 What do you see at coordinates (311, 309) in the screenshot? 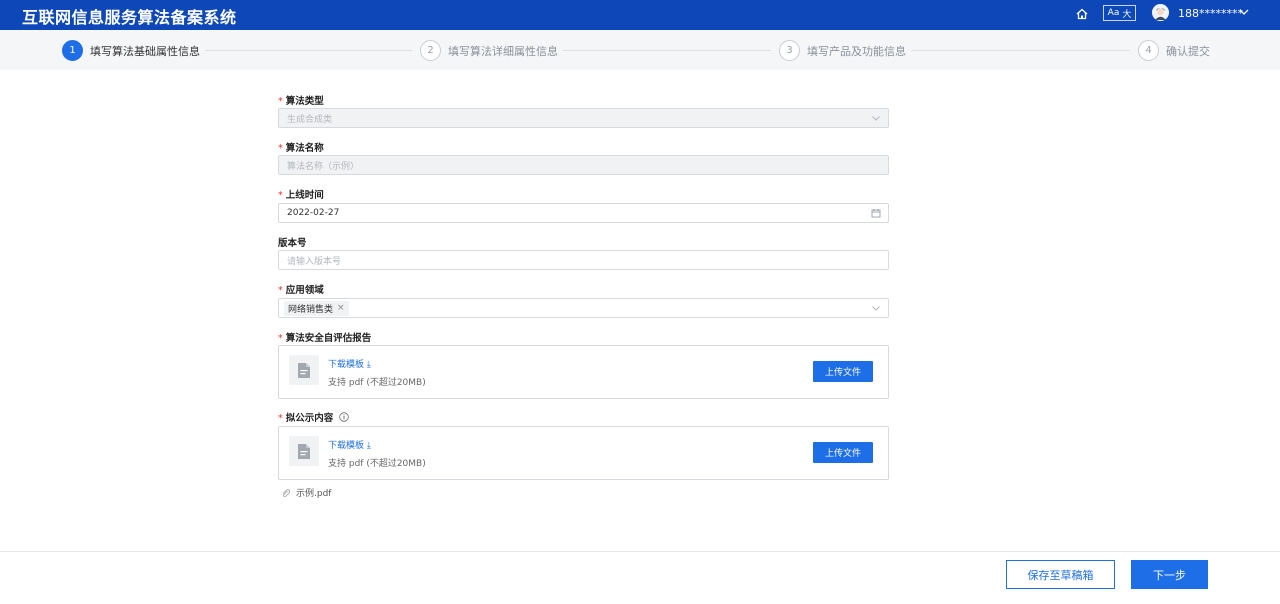
I see `domain-tag-label: 网络销售类` at bounding box center [311, 309].